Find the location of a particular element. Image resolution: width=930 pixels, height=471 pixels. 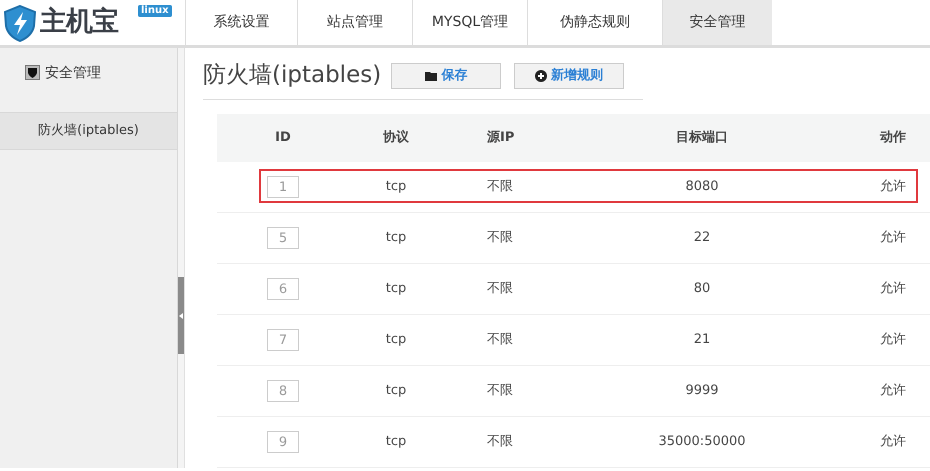

collapse-arrow-icon is located at coordinates (181, 315).